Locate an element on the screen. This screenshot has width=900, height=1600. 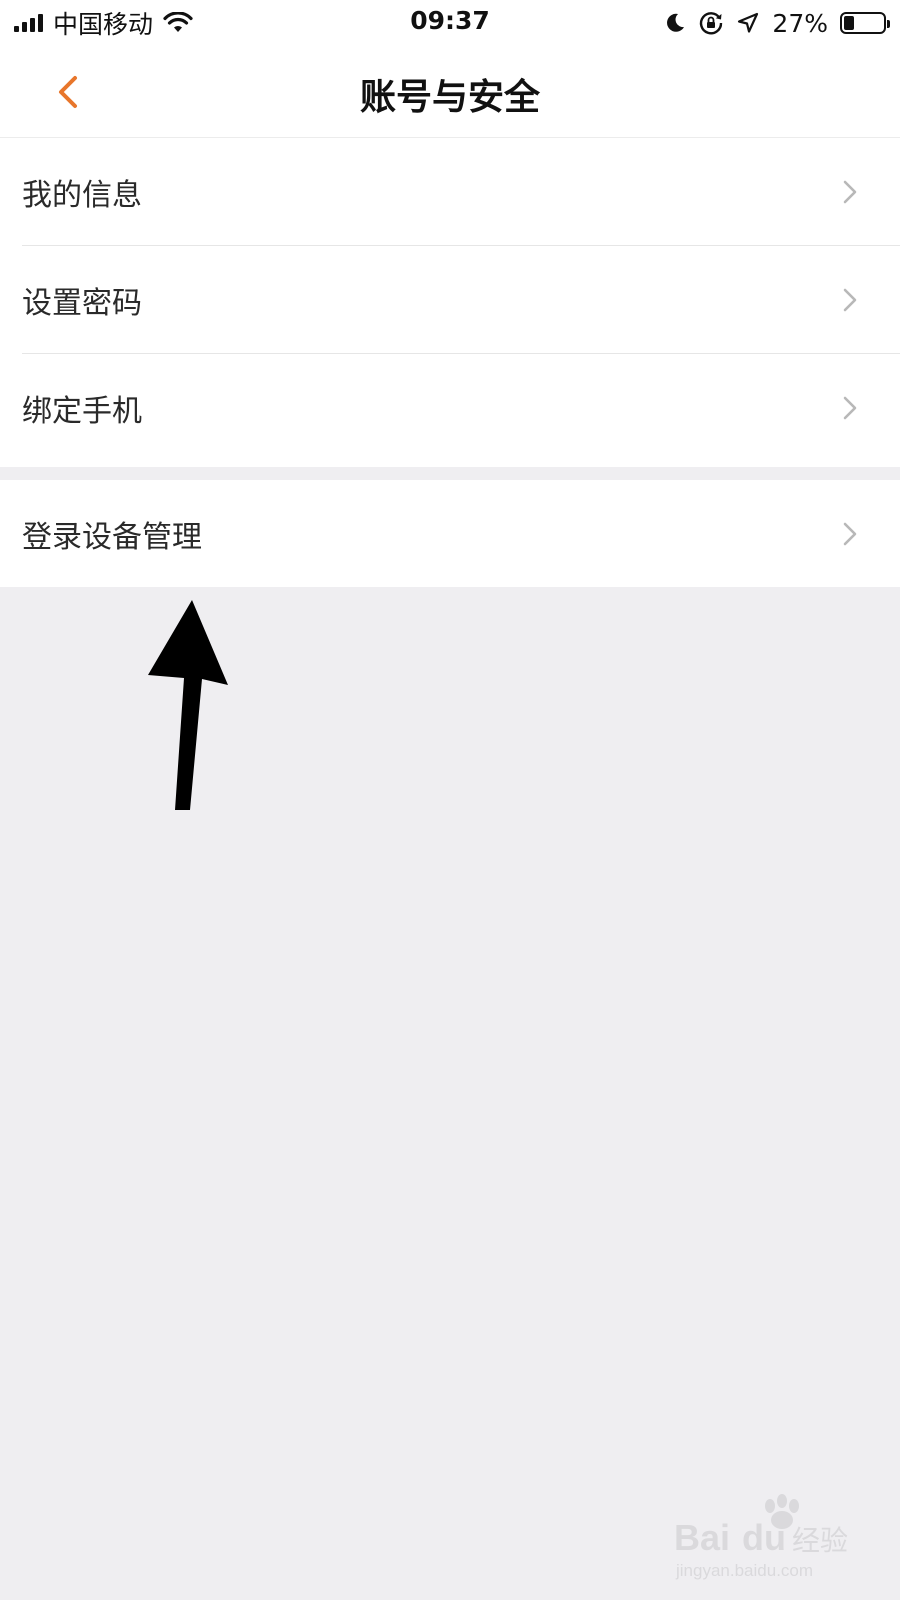
status-right: 27% is located at coordinates (777, 23).